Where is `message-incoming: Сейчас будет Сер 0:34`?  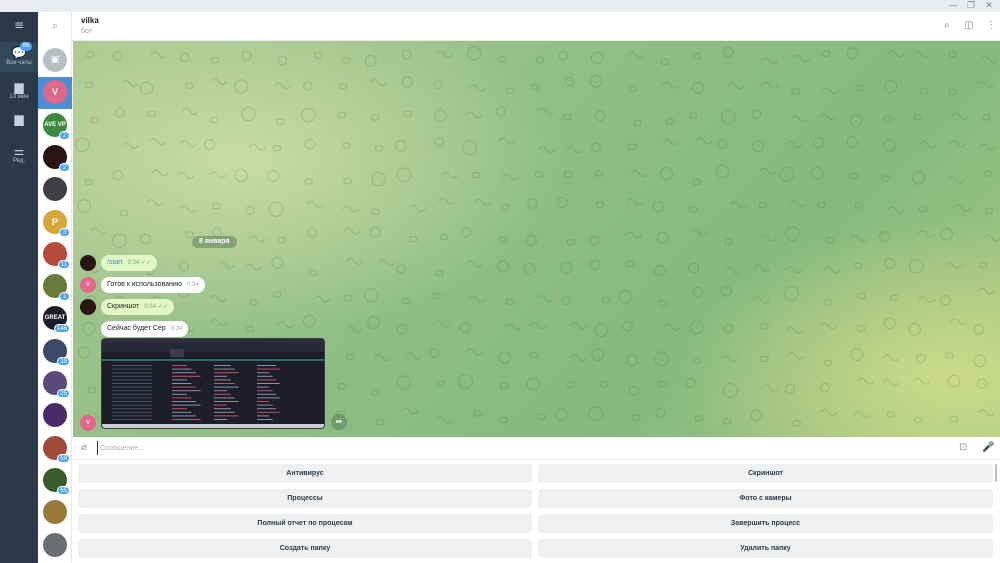 message-incoming: Сейчас будет Сер 0:34 is located at coordinates (145, 329).